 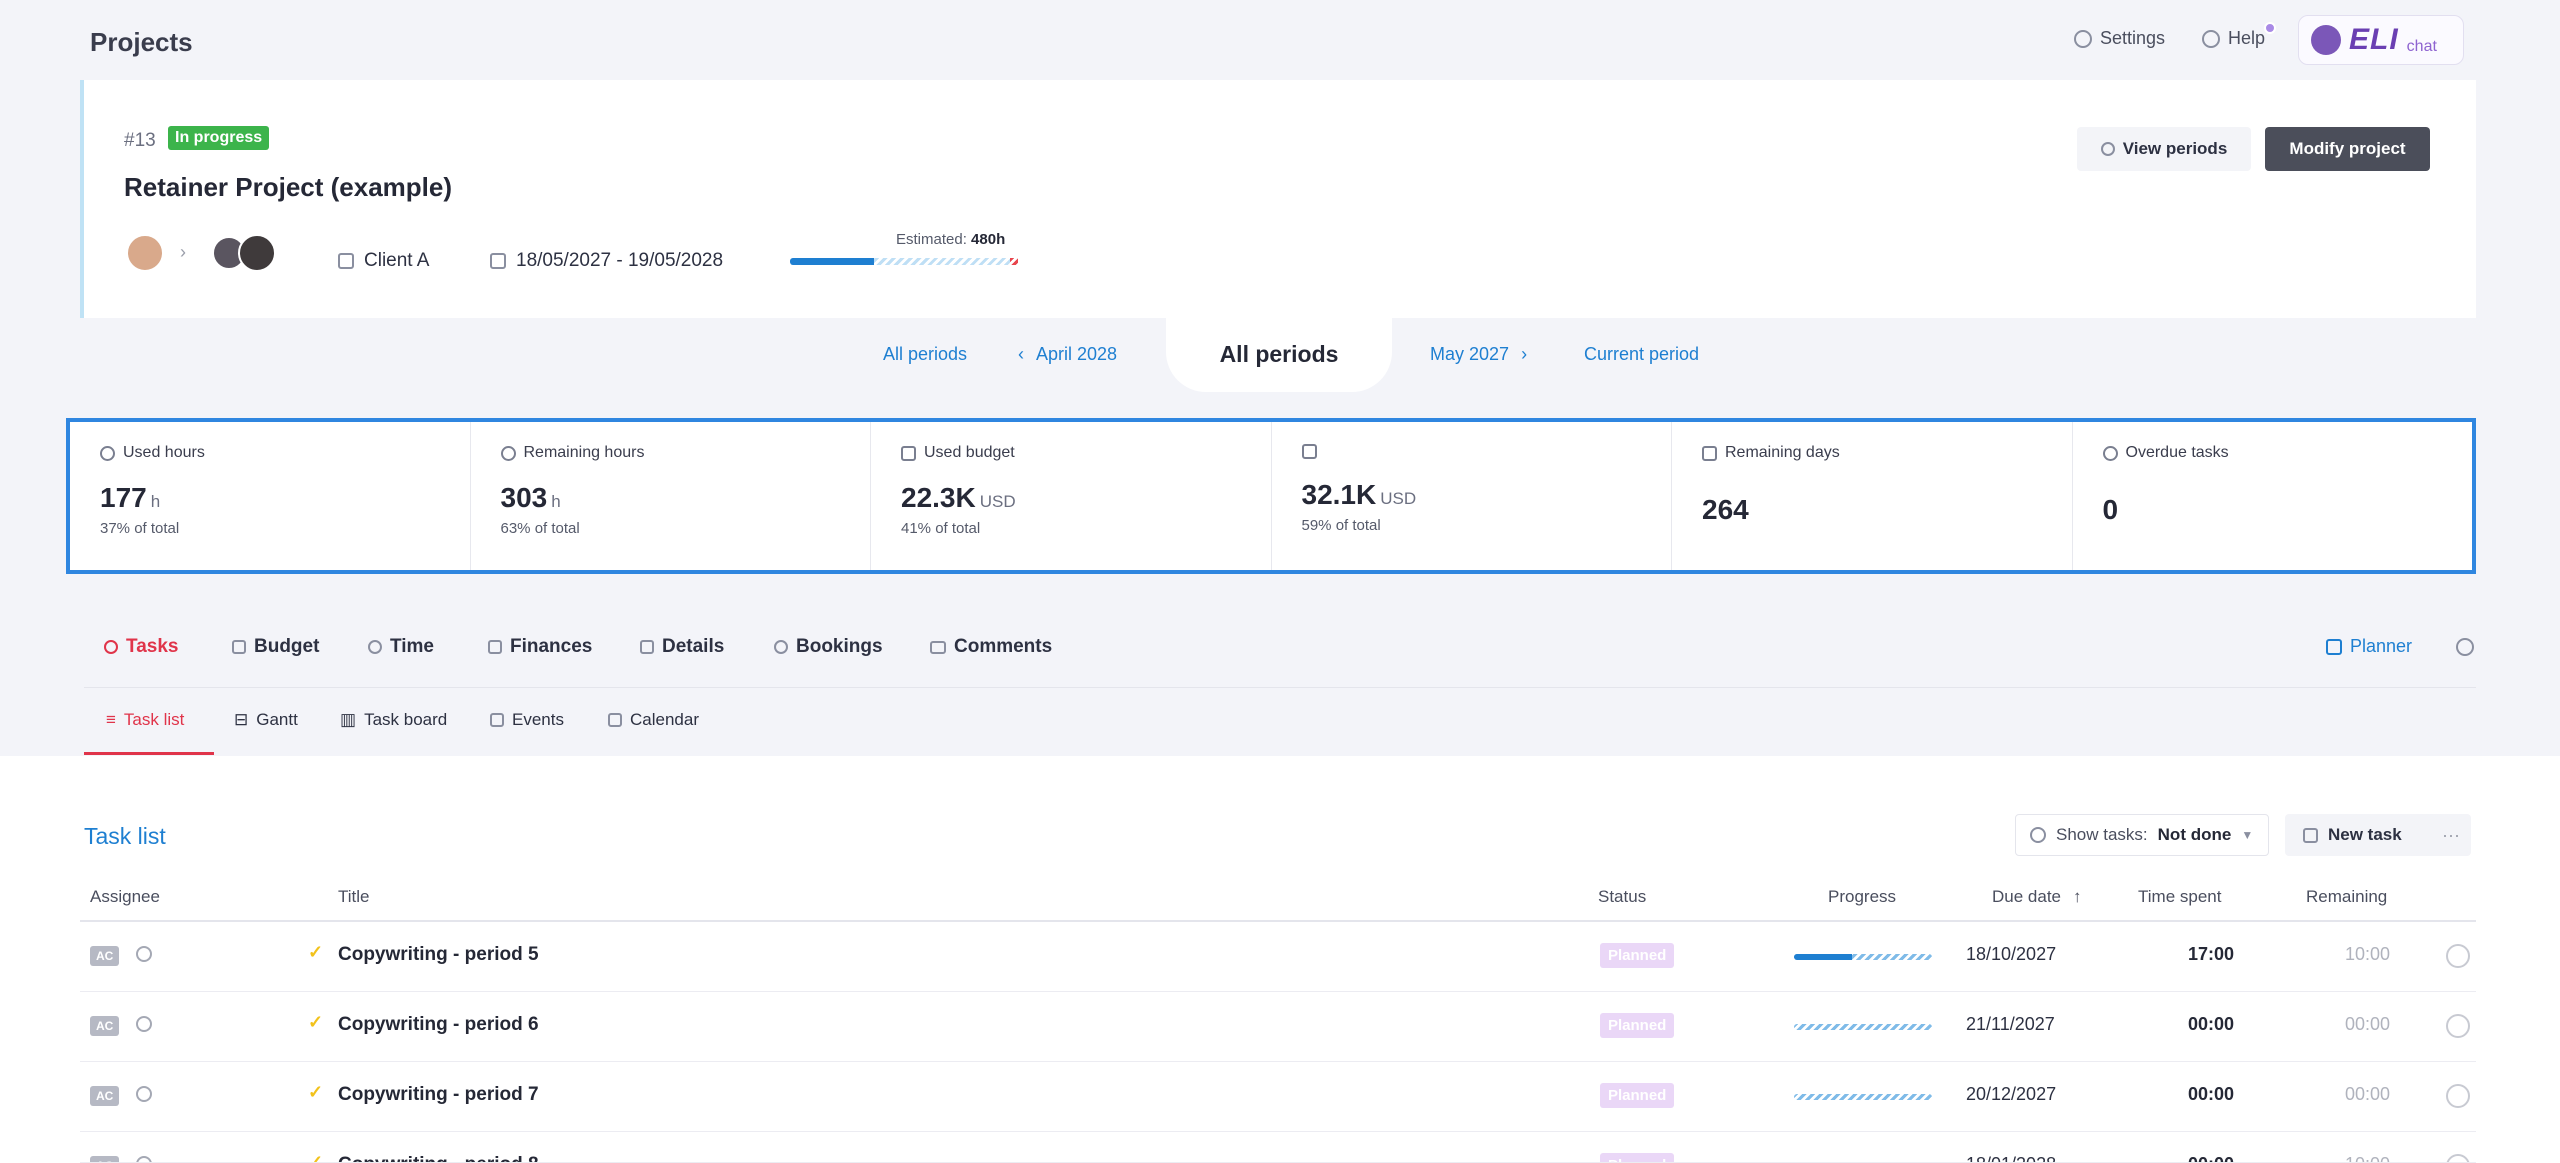 I want to click on tab-label: Details, so click(x=693, y=646).